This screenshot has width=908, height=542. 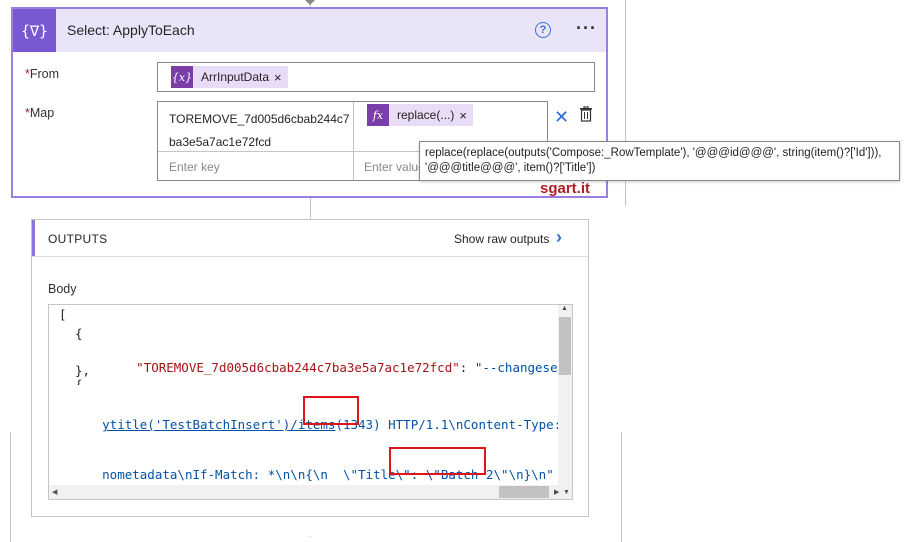 What do you see at coordinates (394, 167) in the screenshot?
I see `new-value-input: Enter value` at bounding box center [394, 167].